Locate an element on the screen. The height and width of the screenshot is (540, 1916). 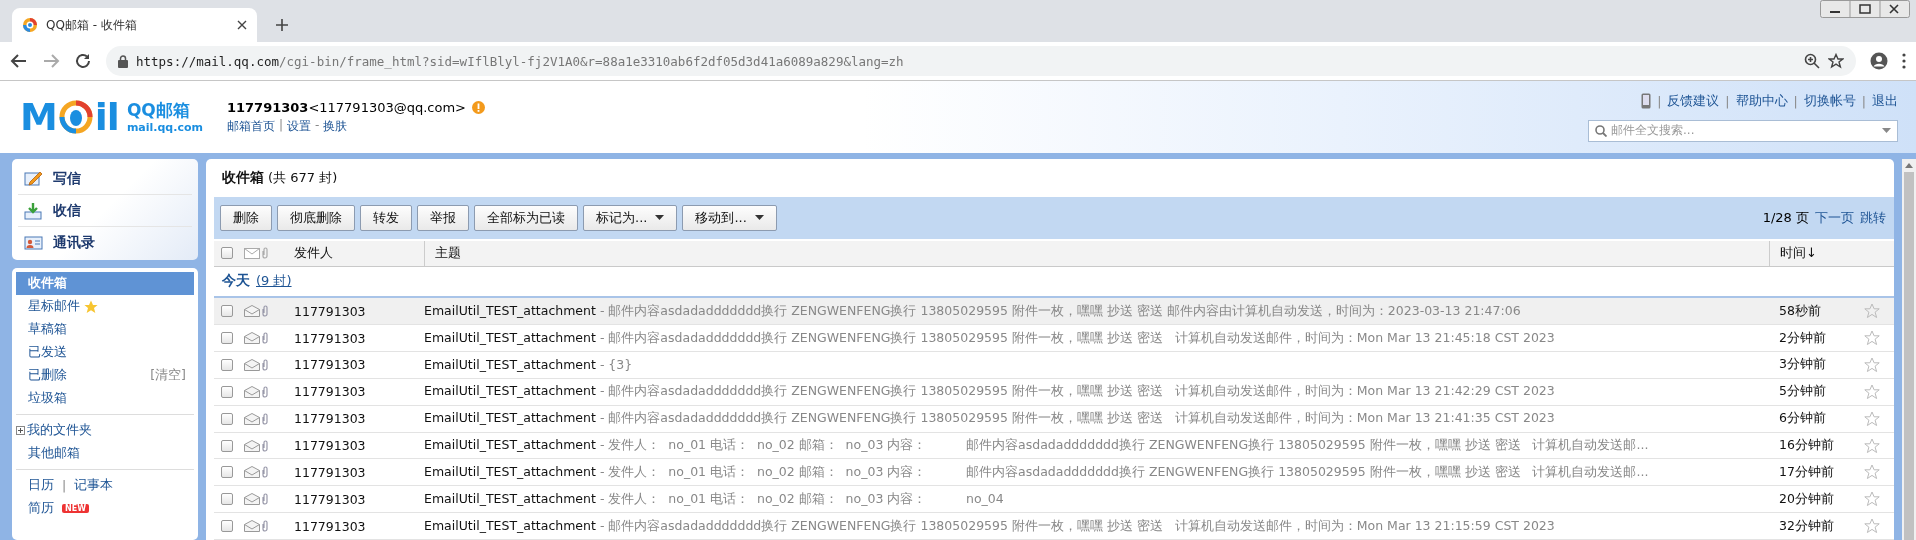
folder-group: 我的文件夹 is located at coordinates (59, 430).